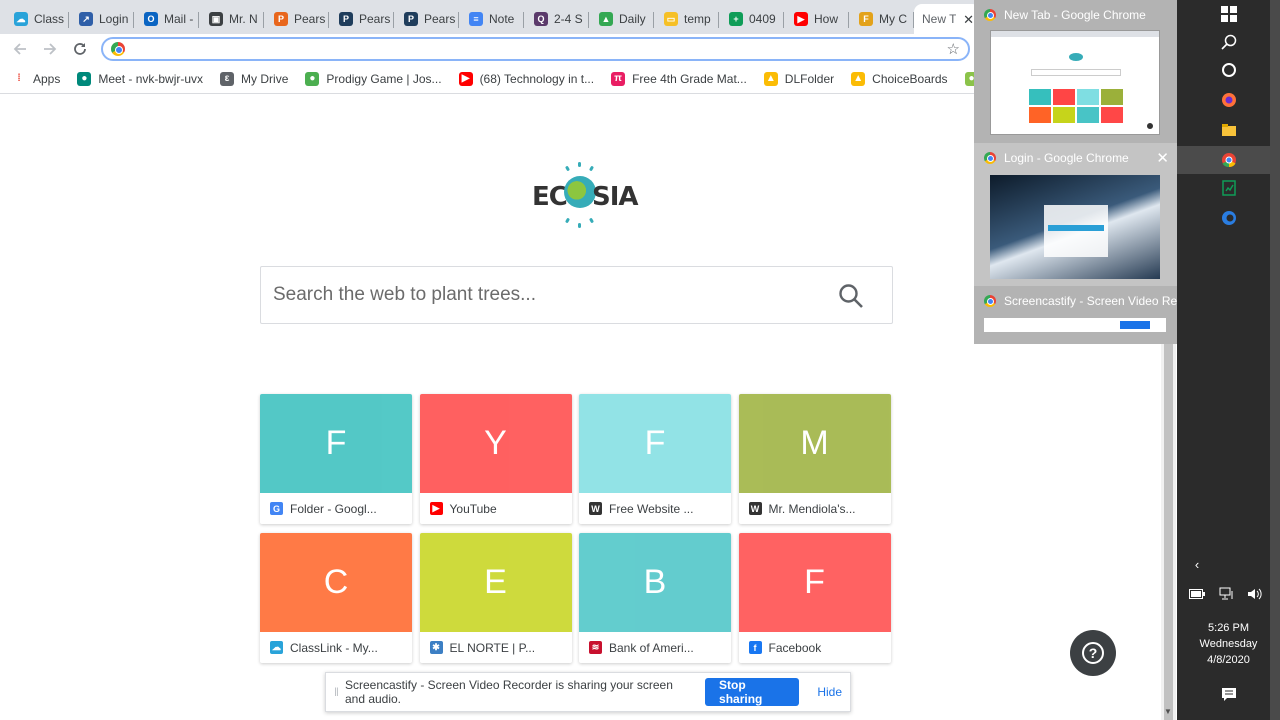  I want to click on top-site-tile: Ff Facebook, so click(814, 598).